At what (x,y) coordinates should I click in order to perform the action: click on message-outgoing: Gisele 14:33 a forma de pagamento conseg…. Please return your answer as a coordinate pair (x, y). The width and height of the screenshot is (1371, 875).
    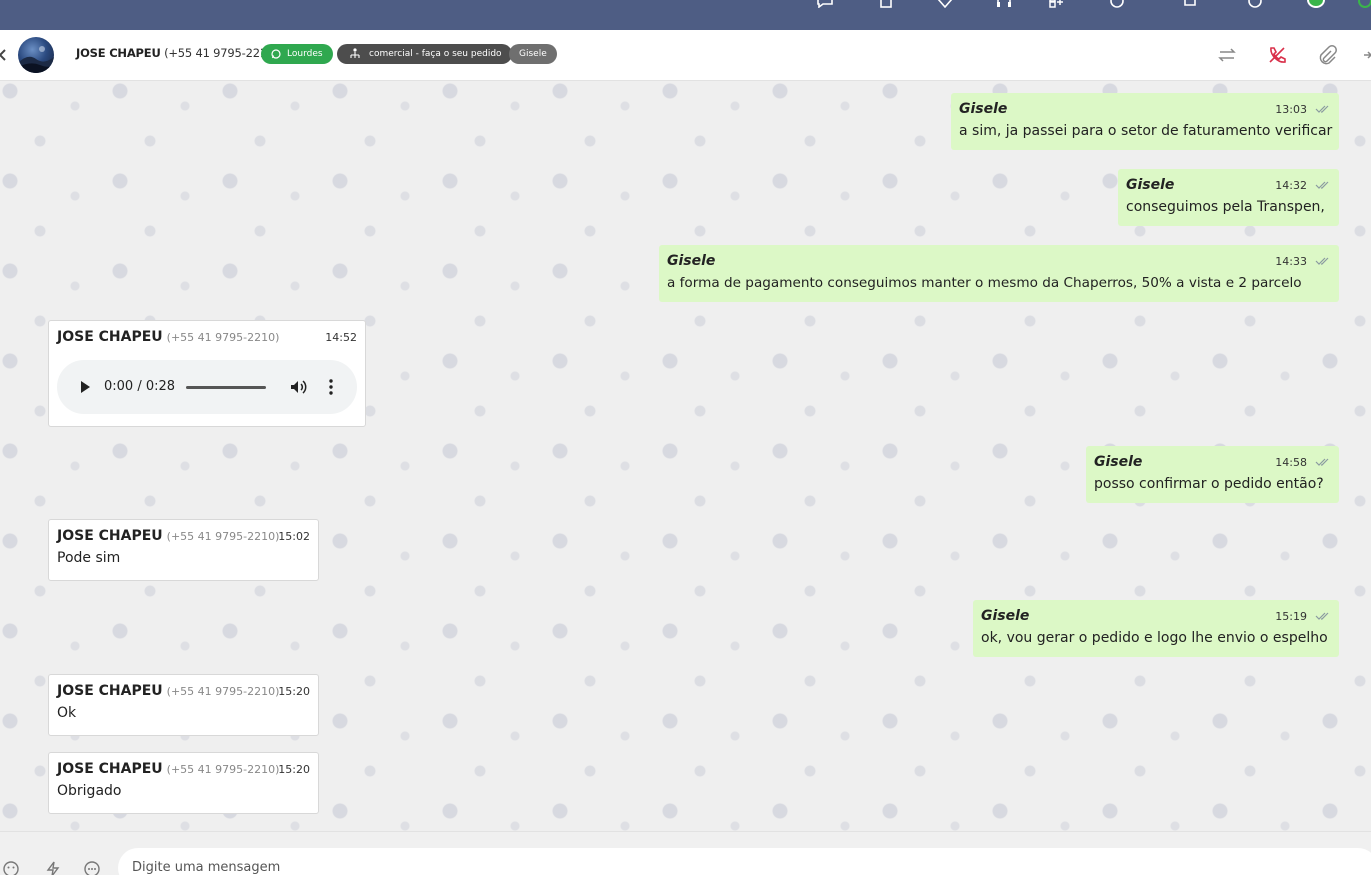
    Looking at the image, I should click on (999, 273).